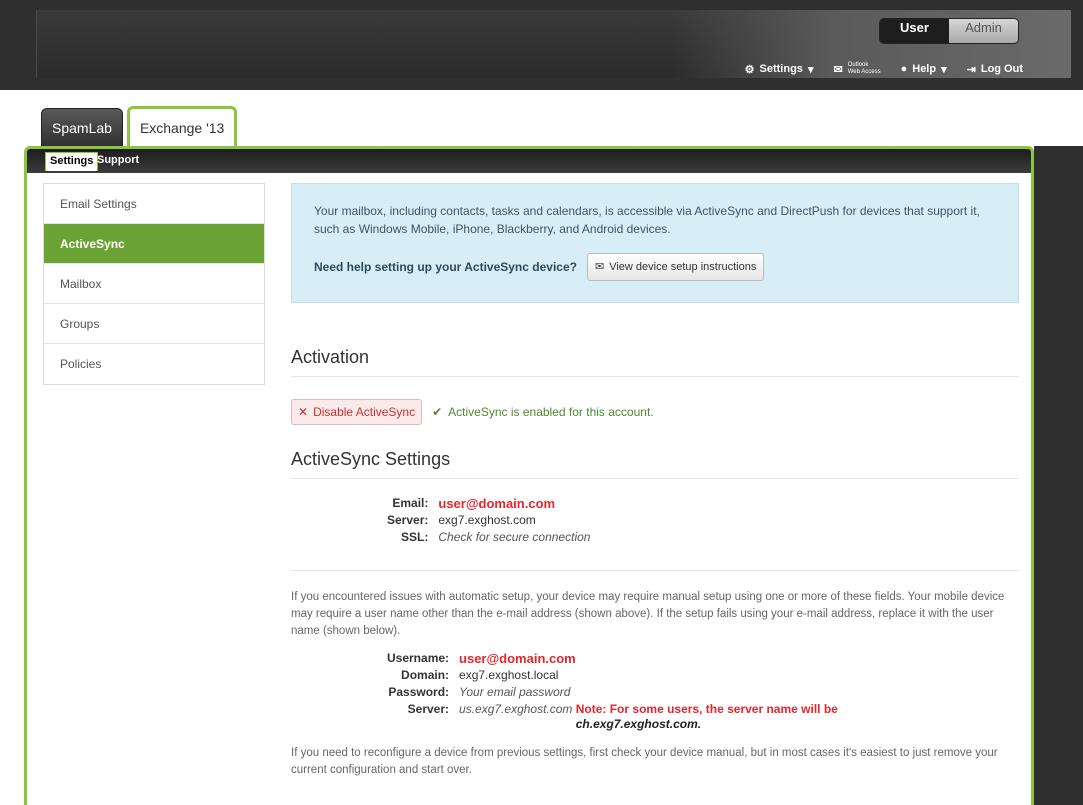 Image resolution: width=1083 pixels, height=805 pixels. Describe the element at coordinates (1059, 260) in the screenshot. I see `user-watermark: User` at that location.